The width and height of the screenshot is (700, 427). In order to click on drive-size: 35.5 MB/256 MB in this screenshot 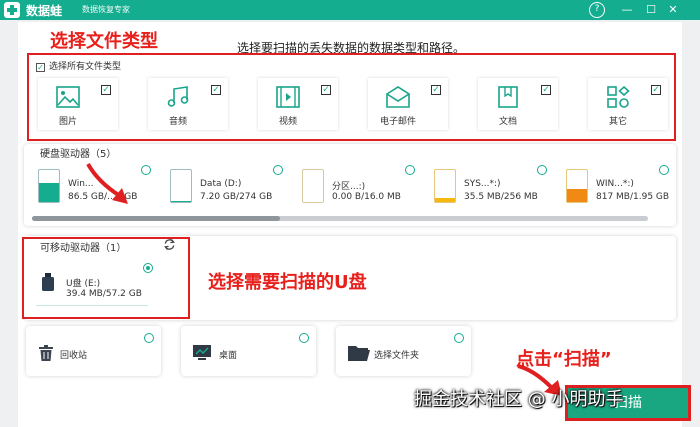, I will do `click(501, 197)`.